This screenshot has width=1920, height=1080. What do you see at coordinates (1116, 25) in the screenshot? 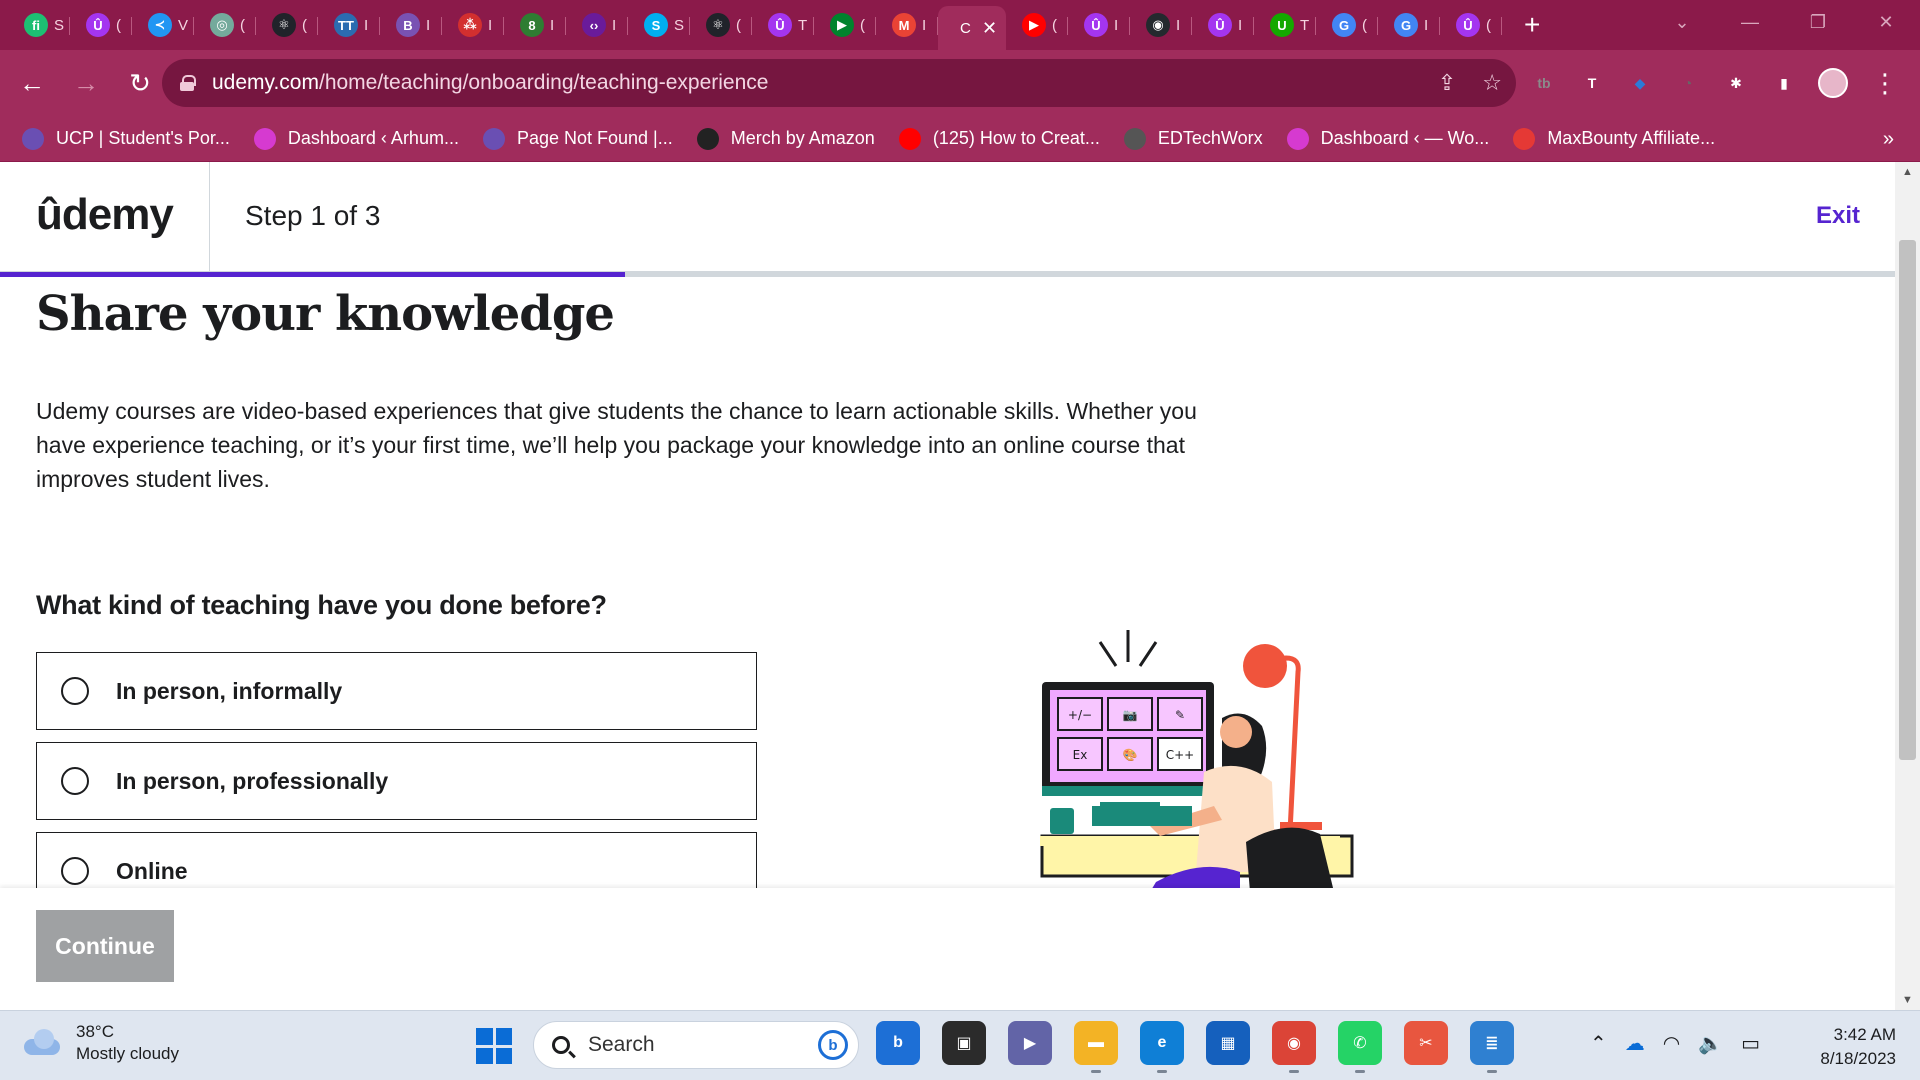
I see `tab-title: I` at bounding box center [1116, 25].